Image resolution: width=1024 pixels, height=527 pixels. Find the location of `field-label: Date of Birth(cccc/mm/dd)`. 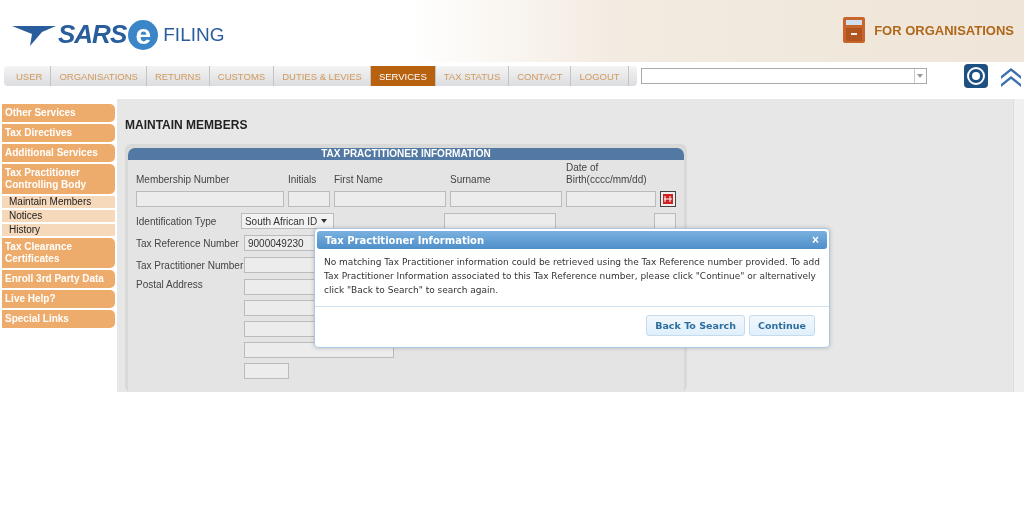

field-label: Date of Birth(cccc/mm/dd) is located at coordinates (607, 174).